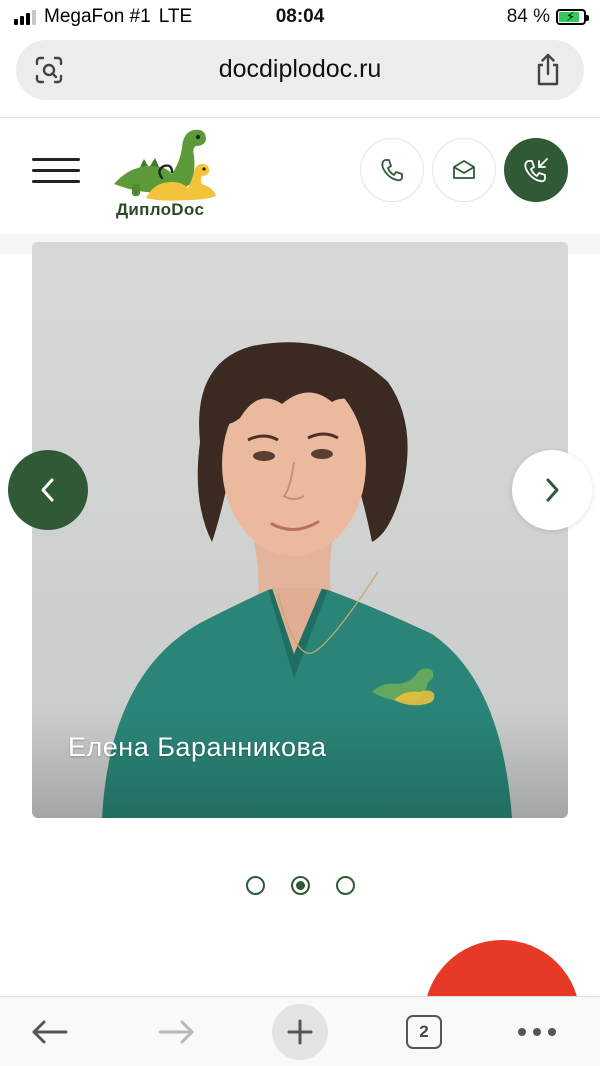 This screenshot has width=600, height=1066. I want to click on slider-next-button, so click(552, 490).